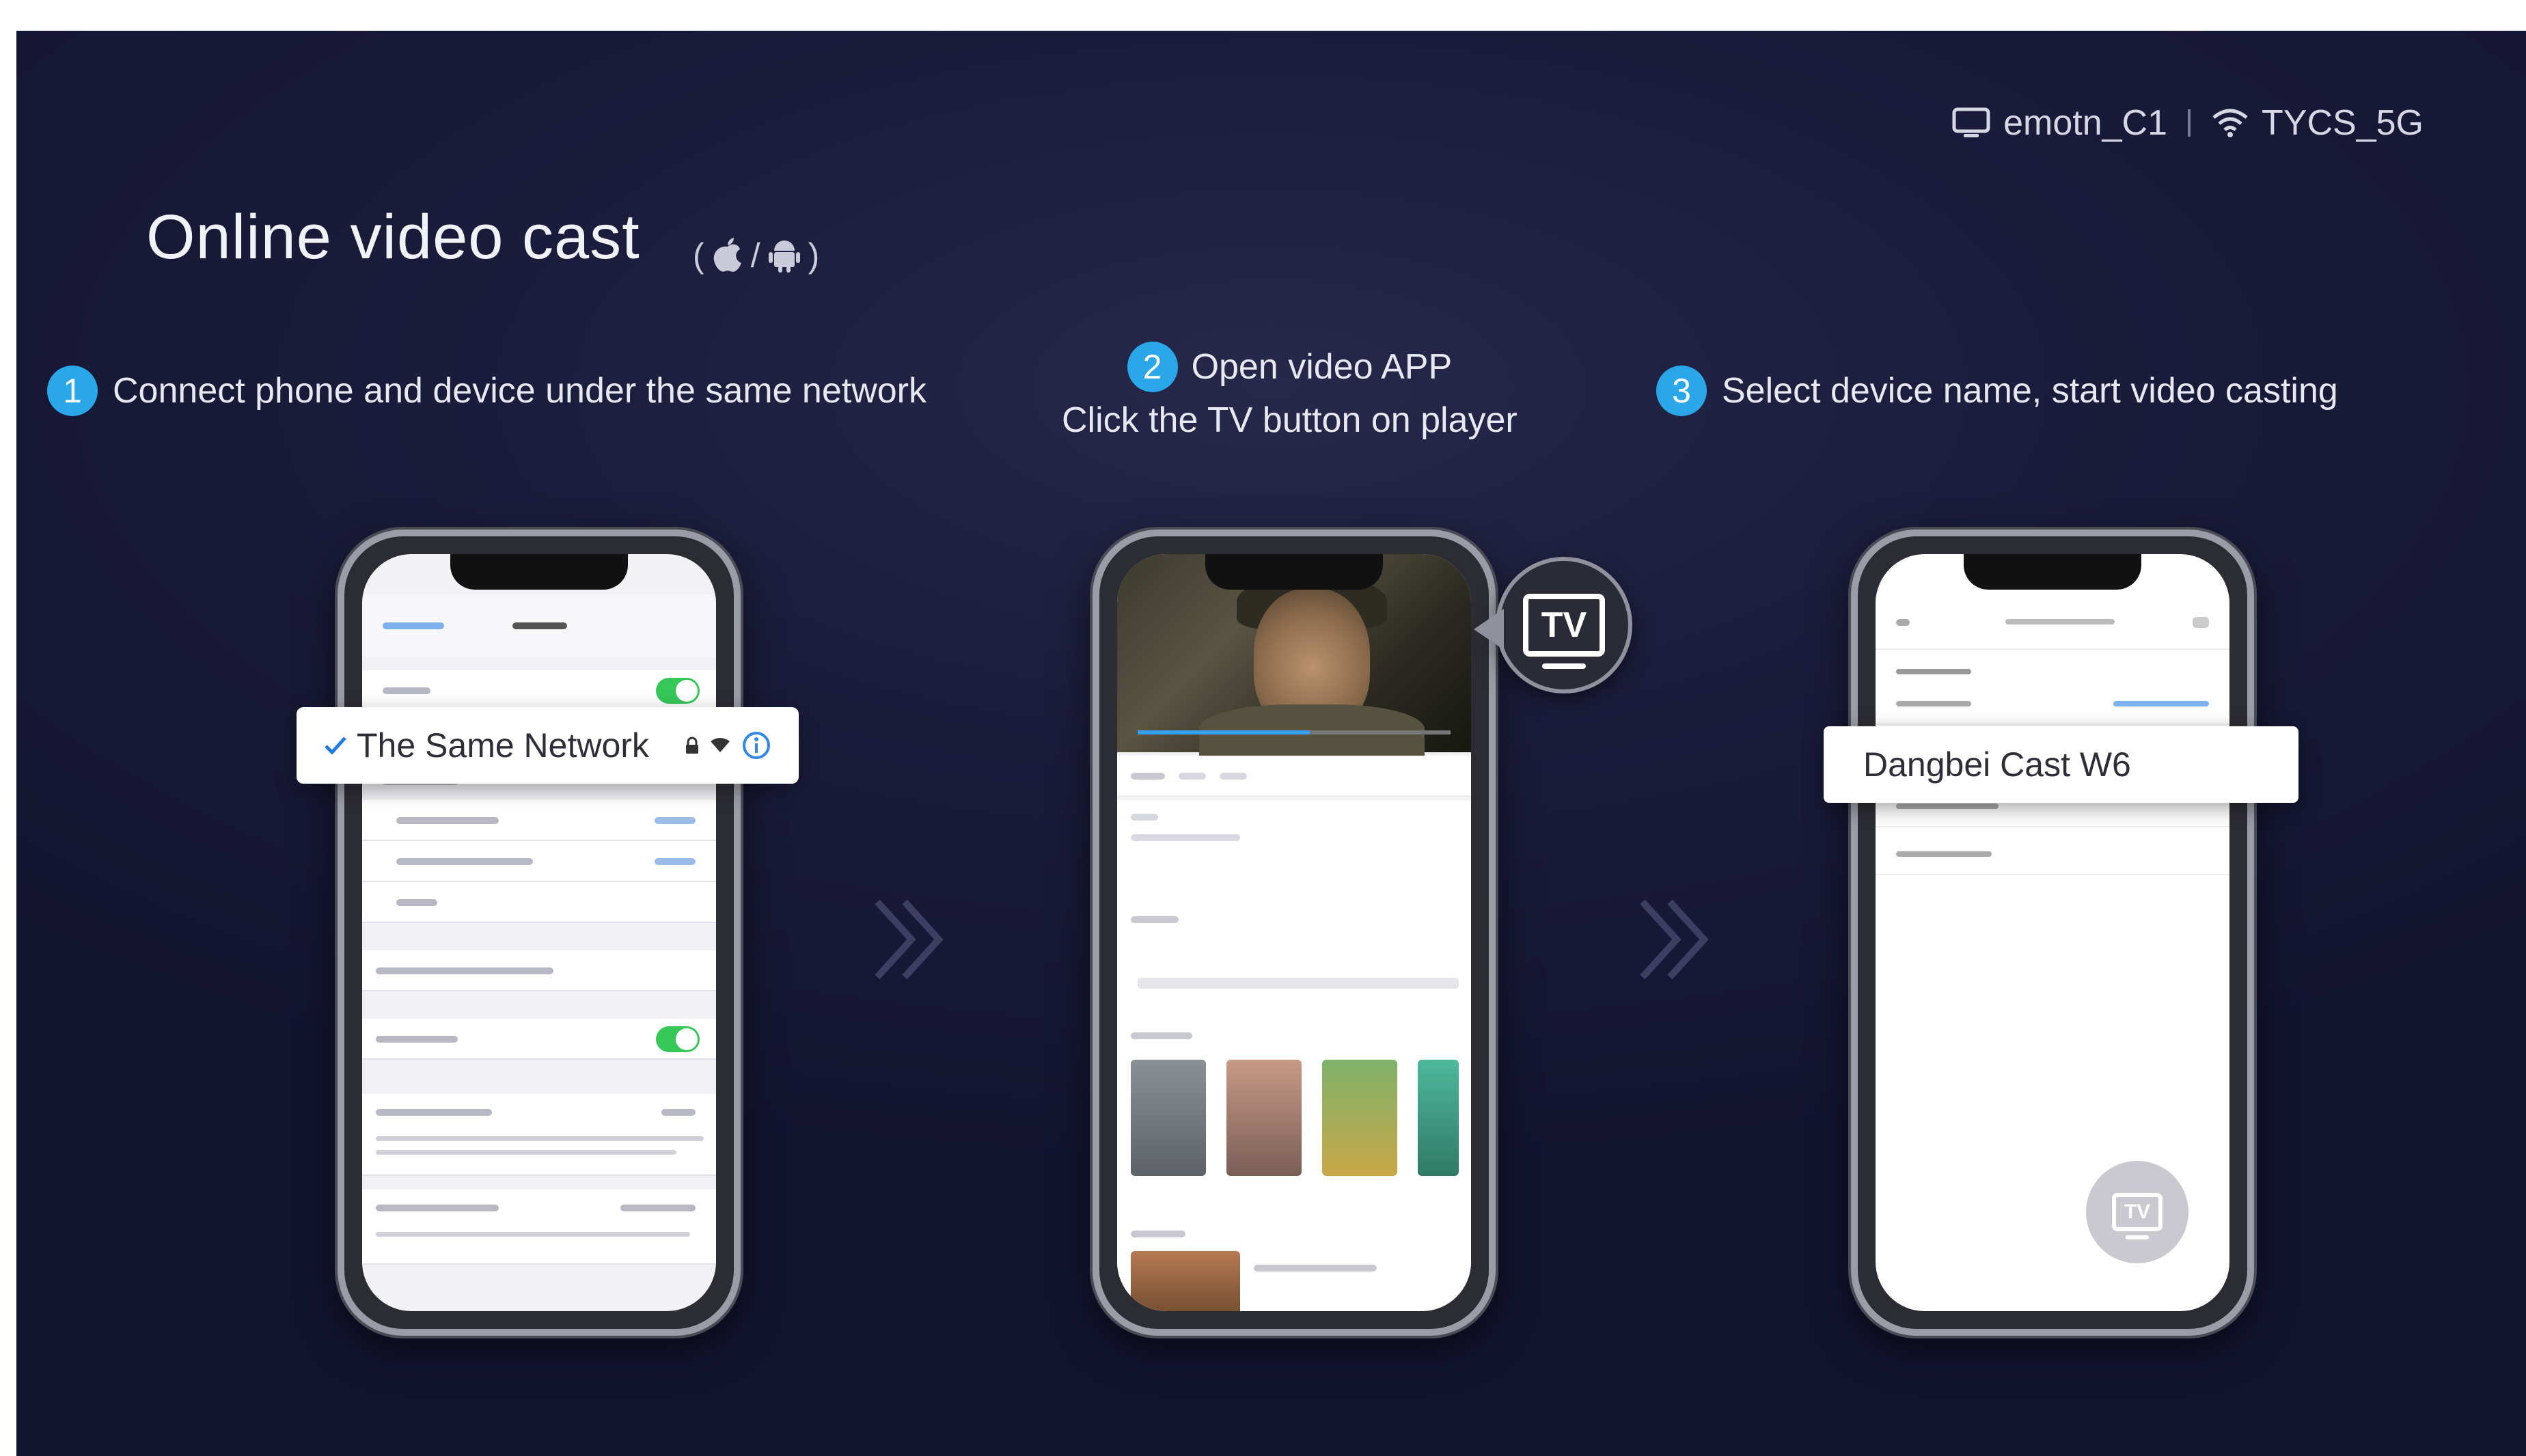  I want to click on page-title: Online video cast, so click(393, 237).